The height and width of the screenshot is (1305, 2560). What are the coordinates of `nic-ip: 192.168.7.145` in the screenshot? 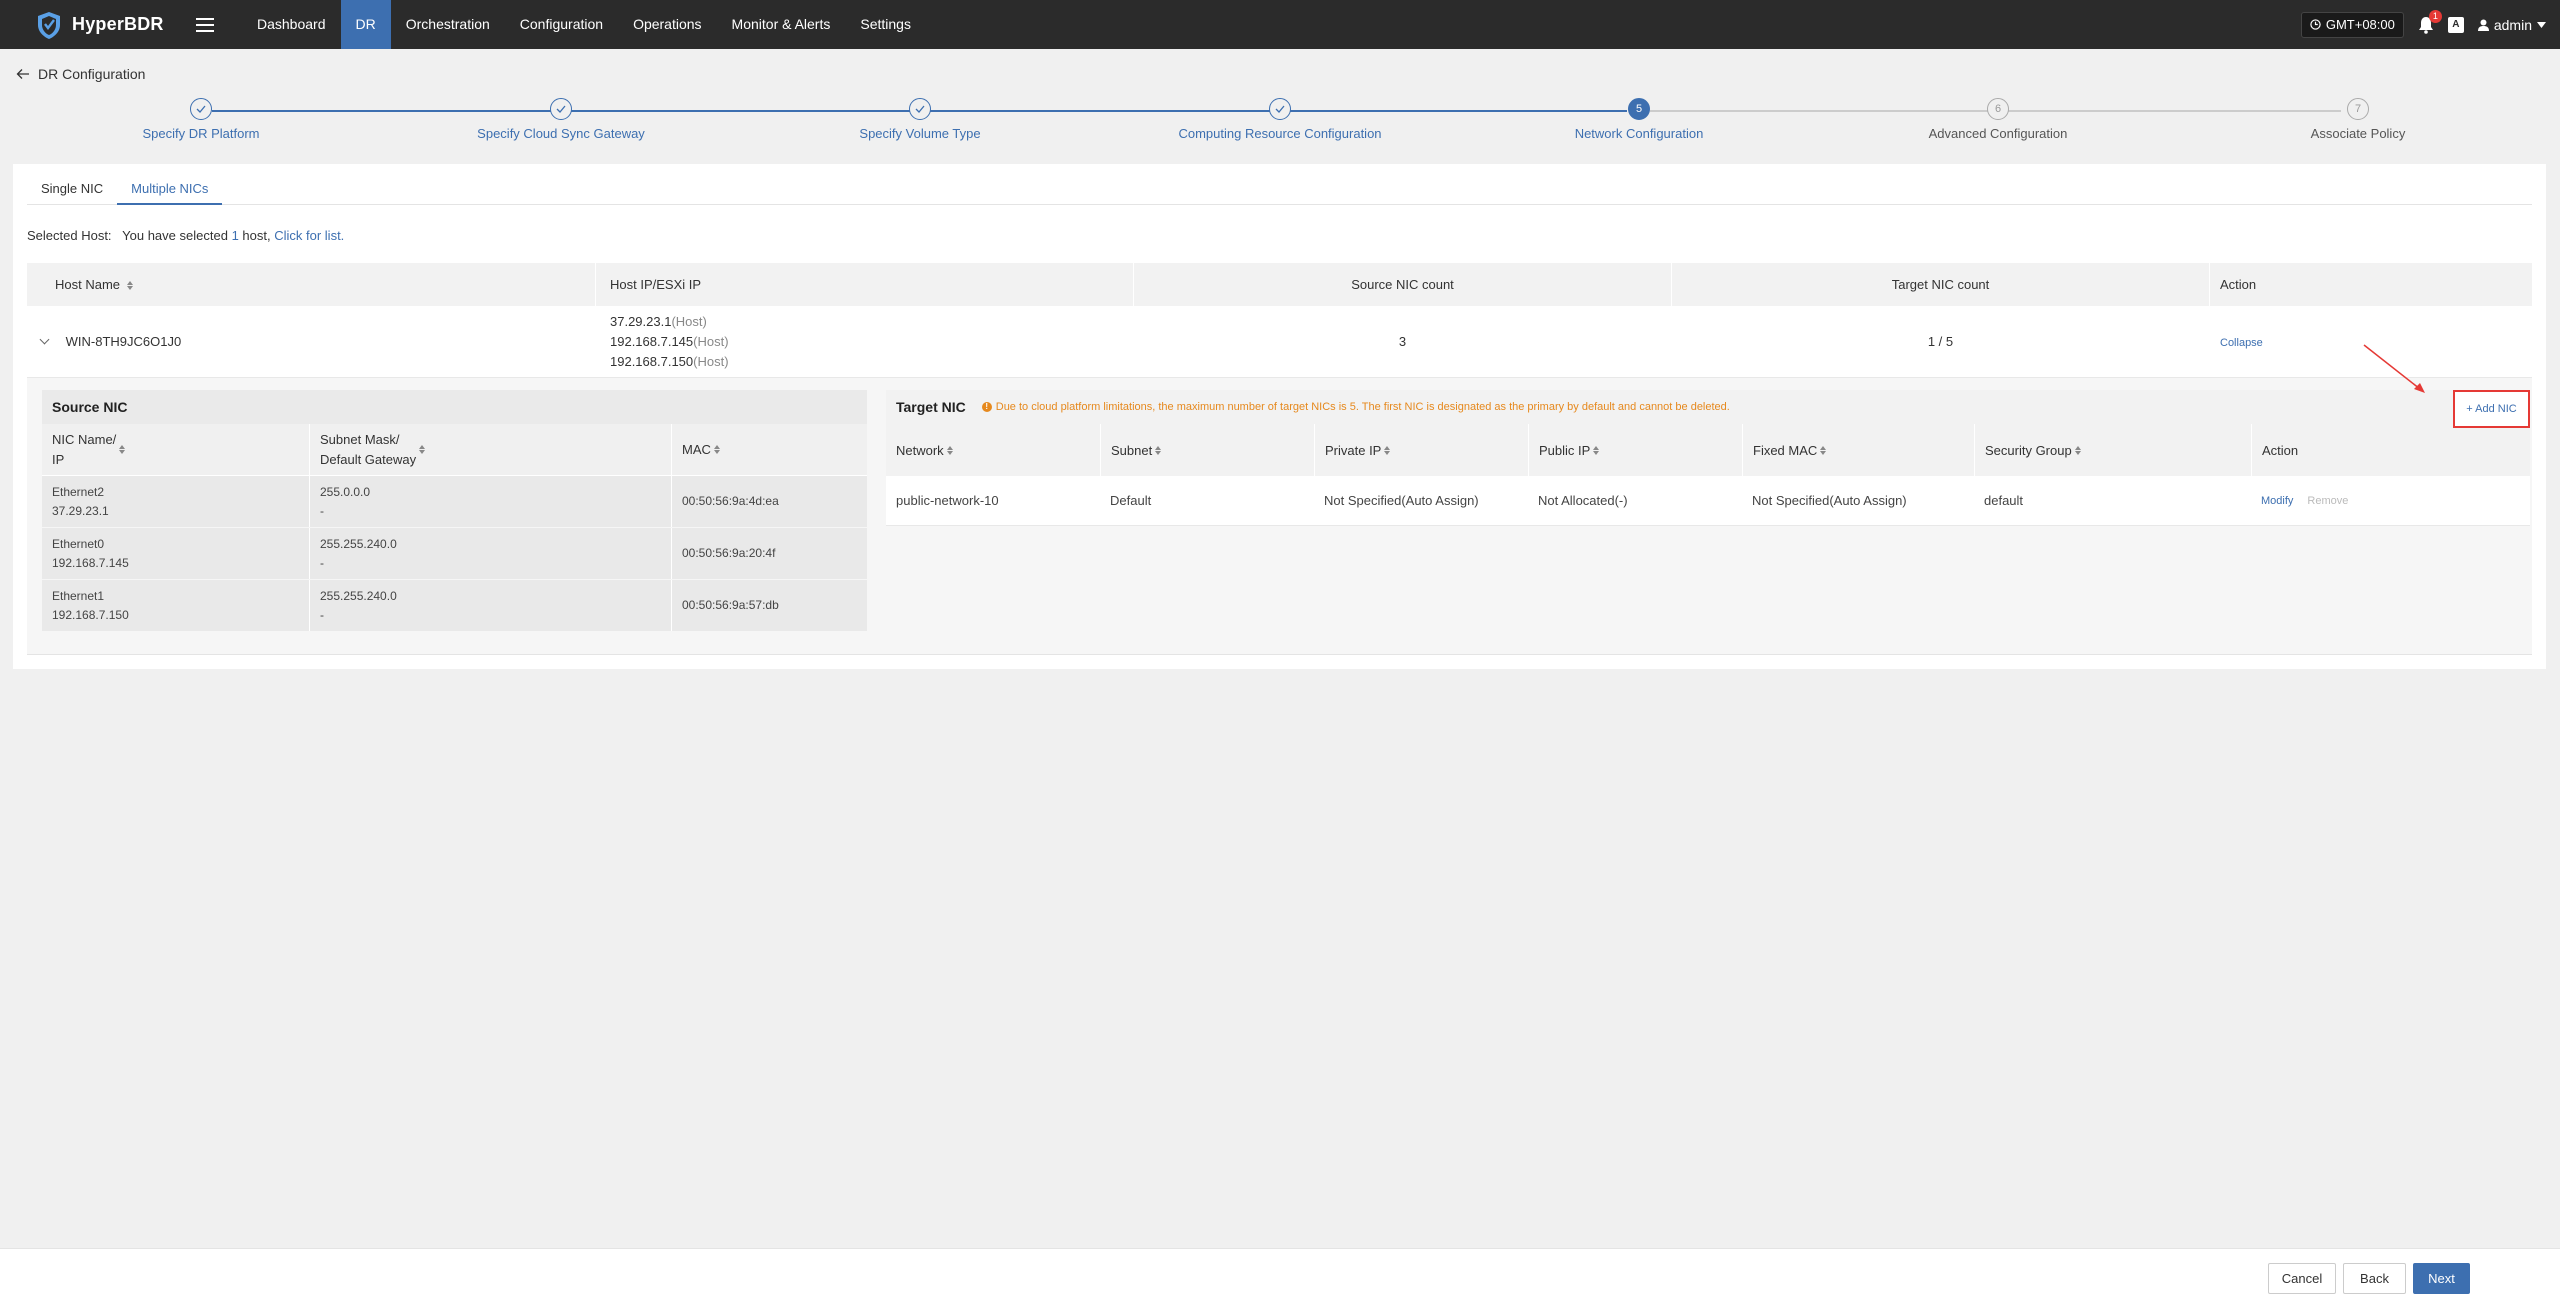 It's located at (90, 562).